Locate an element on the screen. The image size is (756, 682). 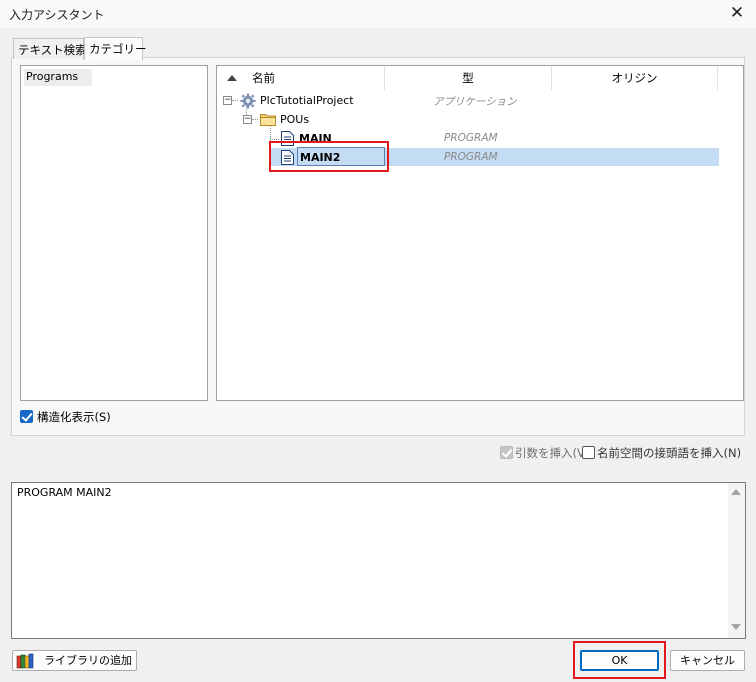
structured-view-checkbox is located at coordinates (26, 416).